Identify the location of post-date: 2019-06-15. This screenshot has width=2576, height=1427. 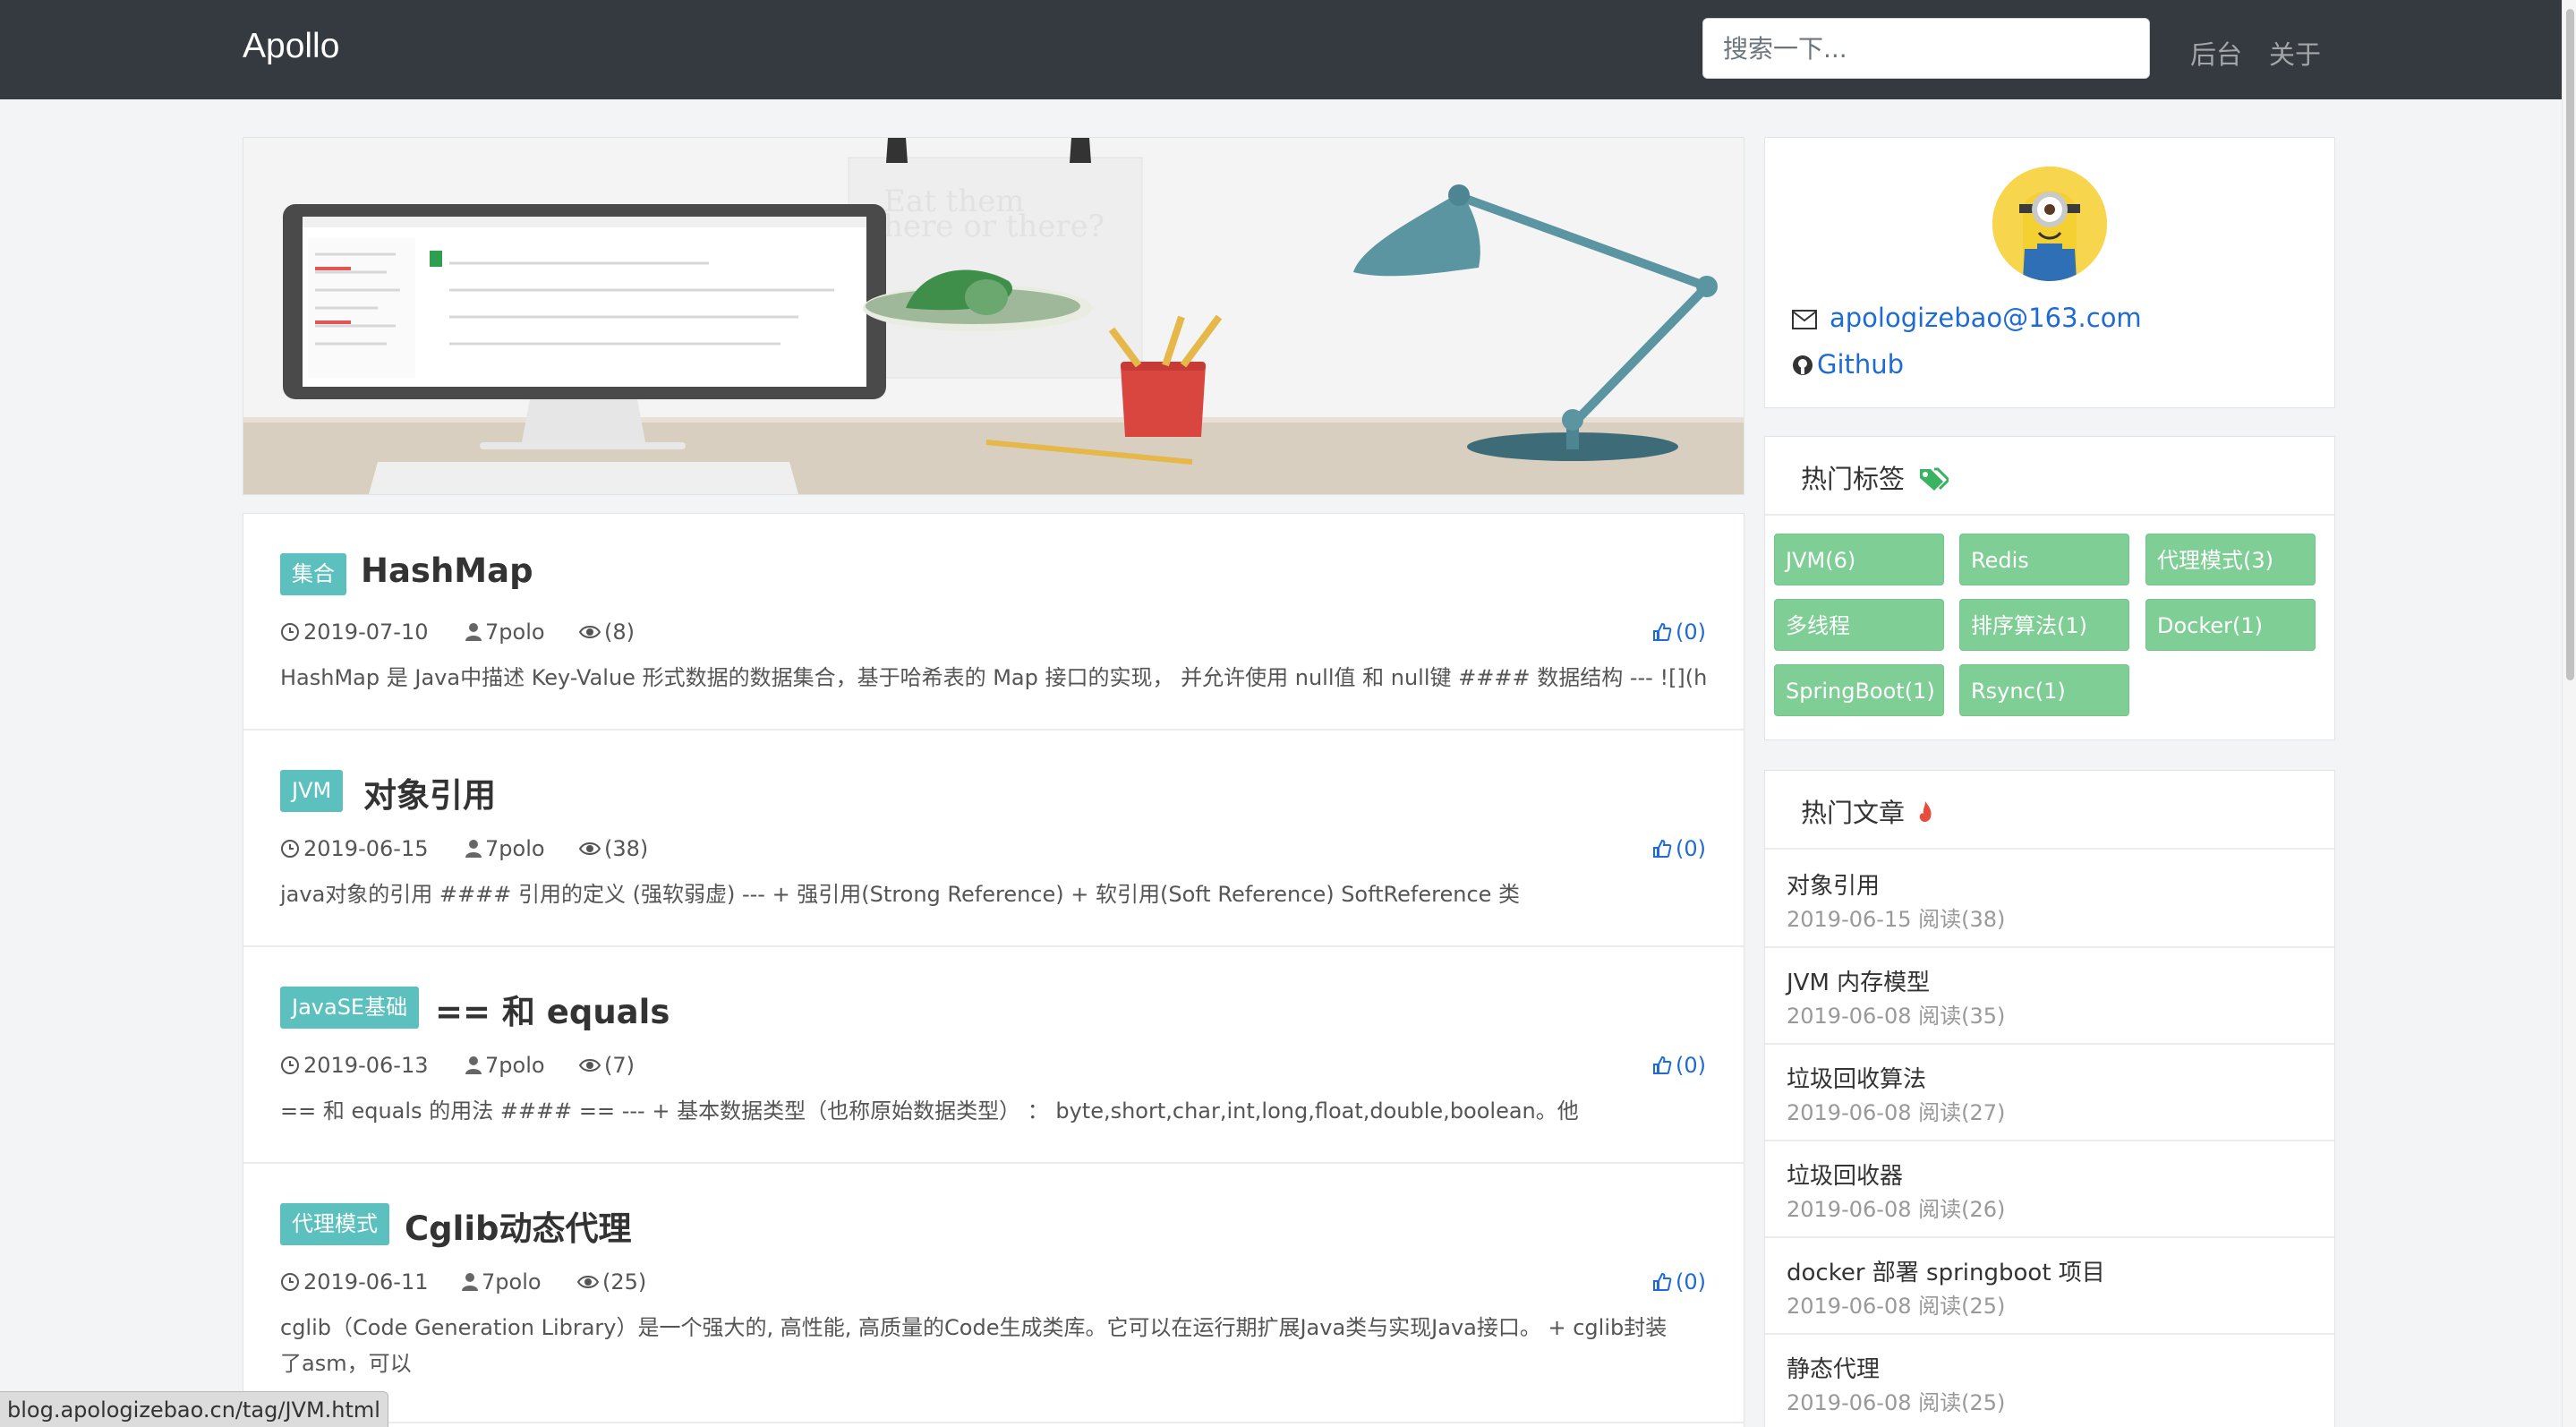
(366, 849).